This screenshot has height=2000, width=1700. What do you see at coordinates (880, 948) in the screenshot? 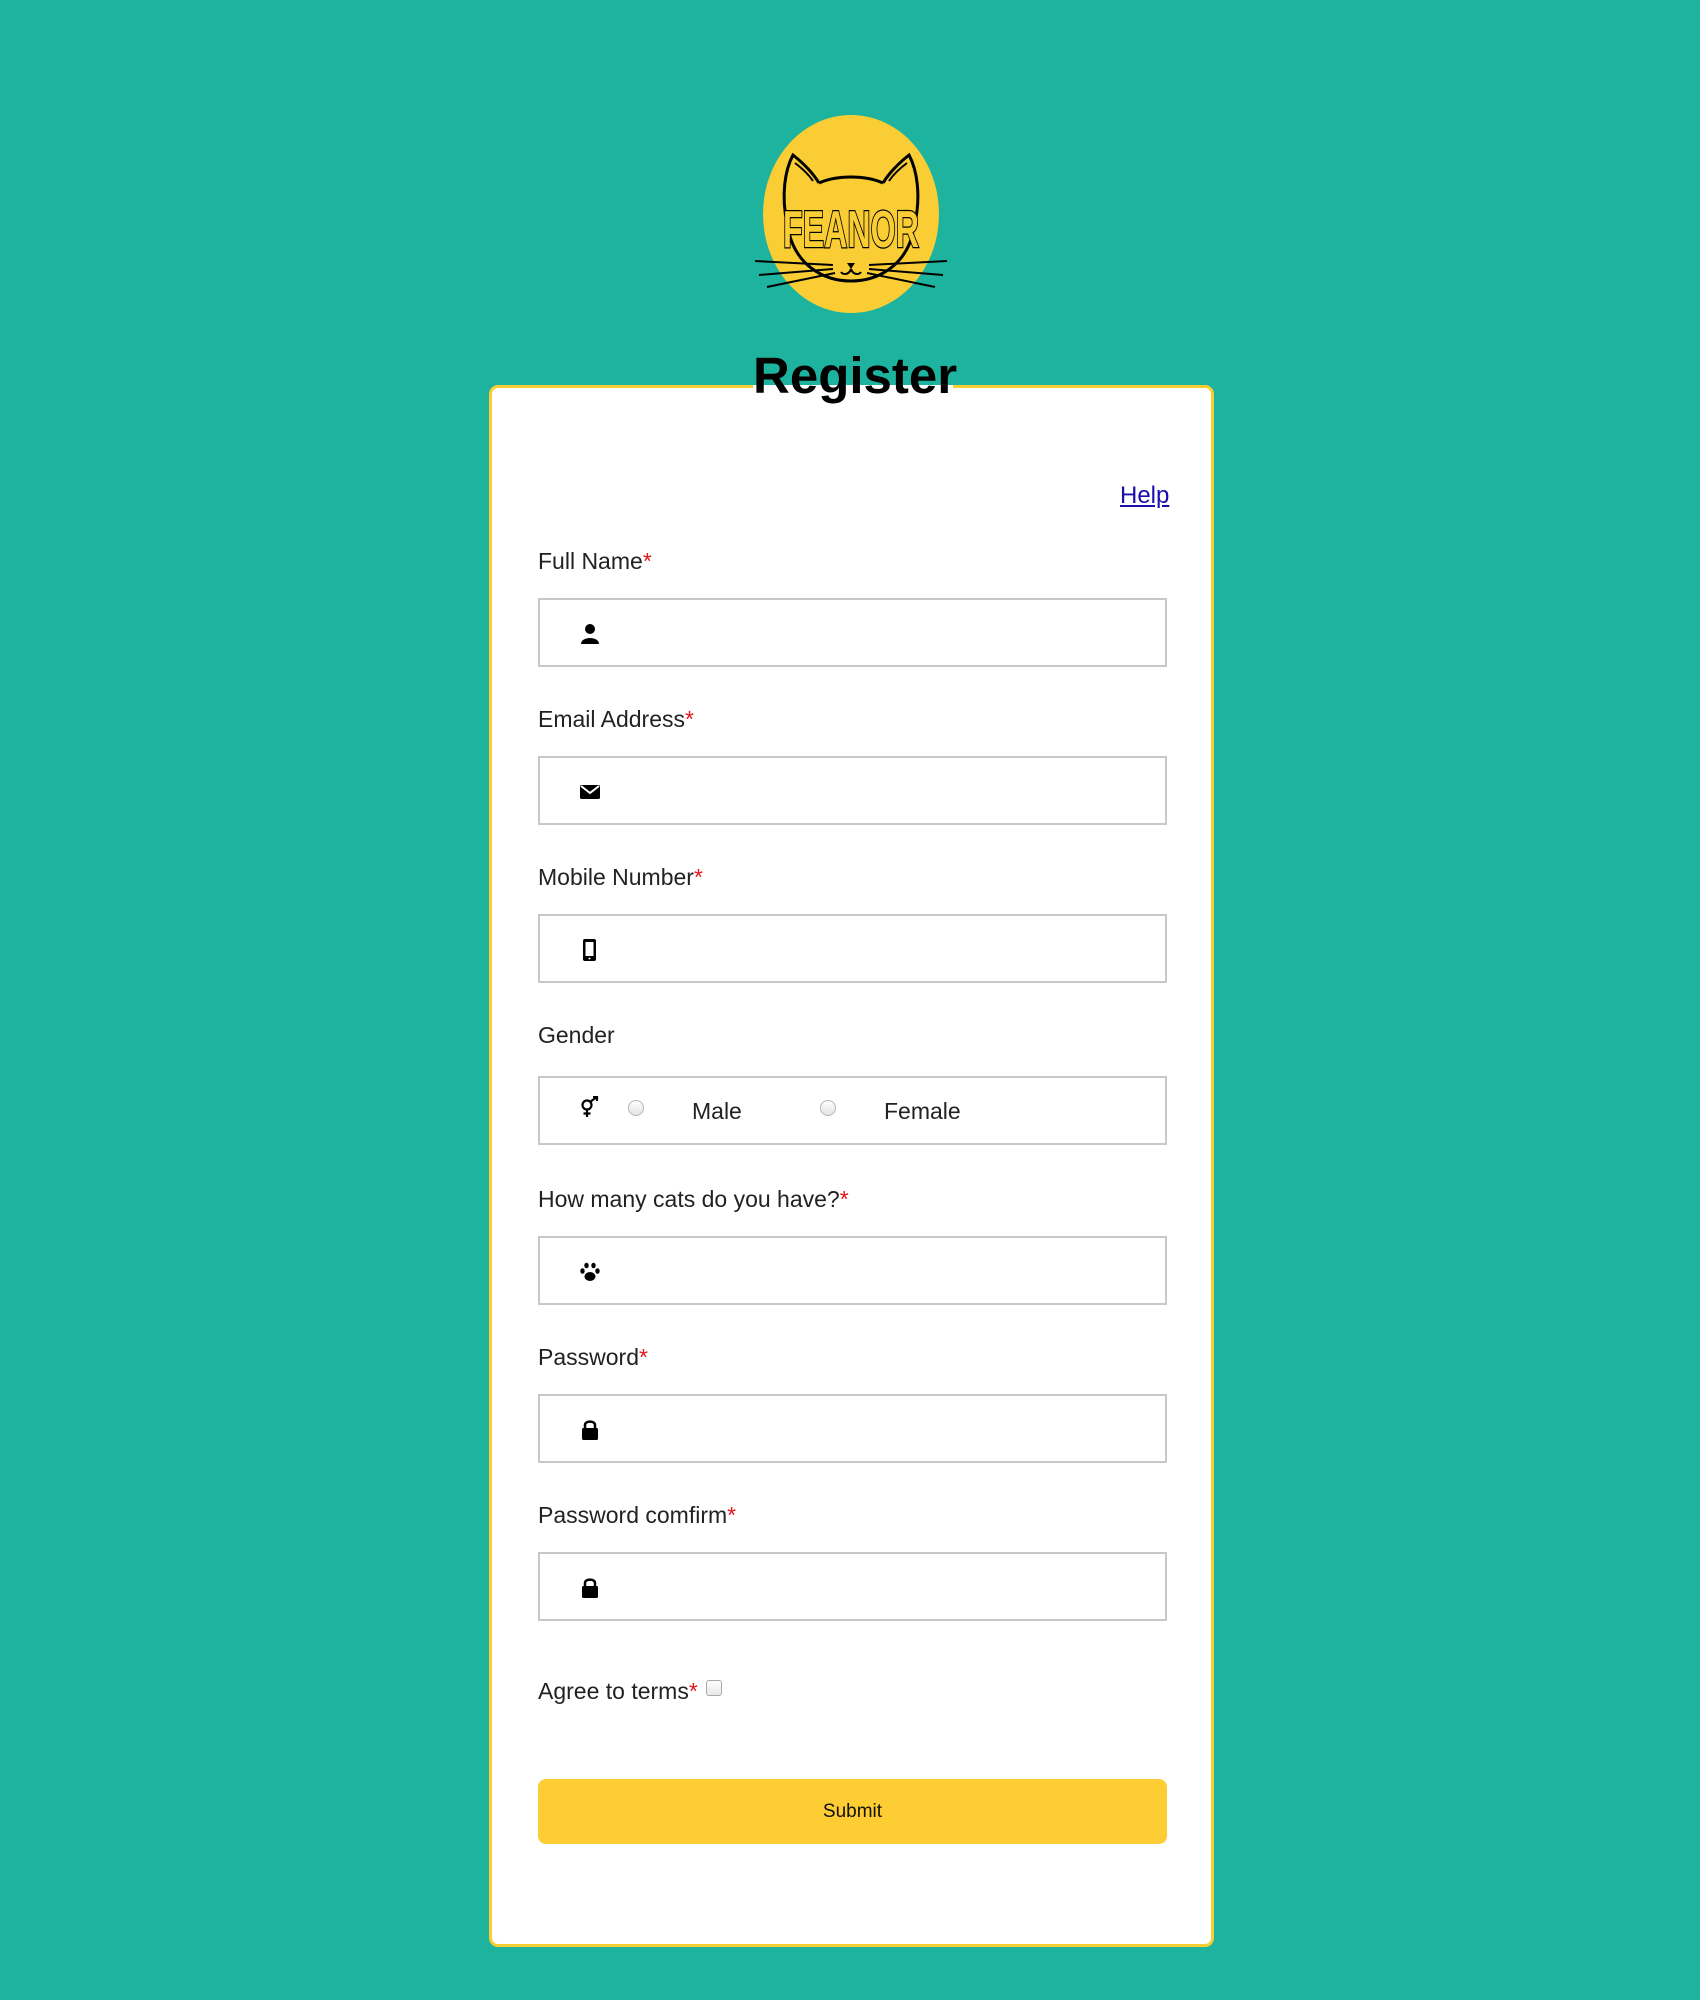
I see `mobile-input` at bounding box center [880, 948].